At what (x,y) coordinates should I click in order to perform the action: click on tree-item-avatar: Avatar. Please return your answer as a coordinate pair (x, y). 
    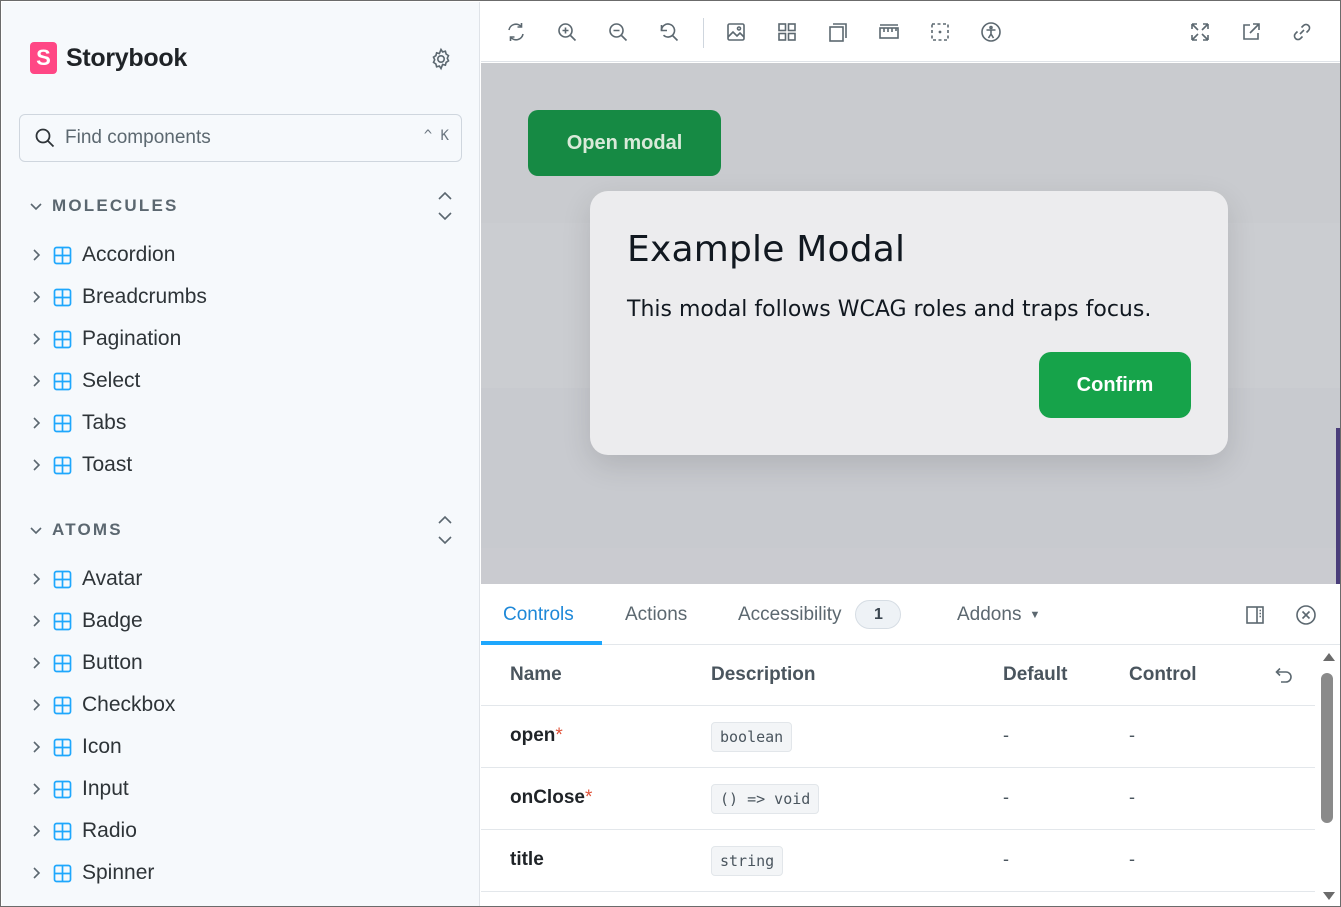
    Looking at the image, I should click on (243, 579).